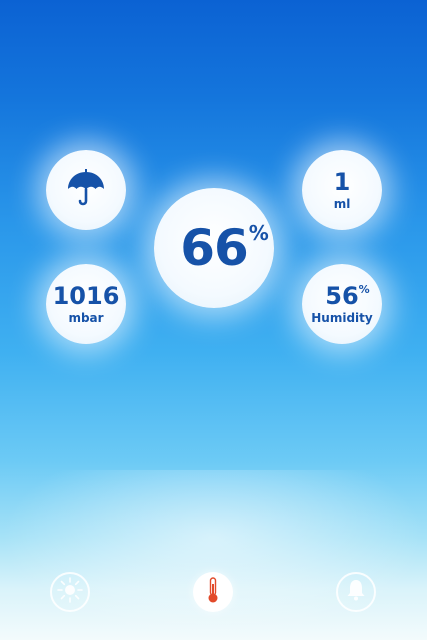 This screenshot has width=427, height=640. I want to click on sun-button, so click(70, 592).